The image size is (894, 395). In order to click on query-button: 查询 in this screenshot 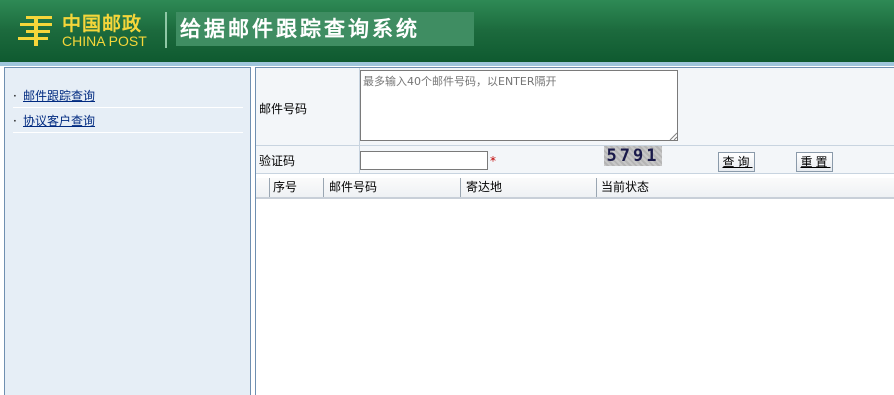, I will do `click(736, 162)`.